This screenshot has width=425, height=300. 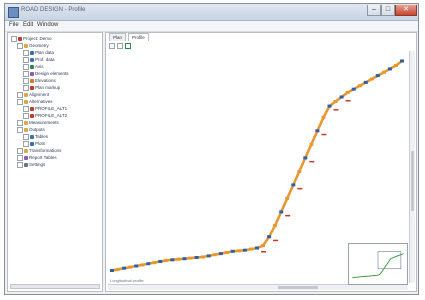 What do you see at coordinates (374, 10) in the screenshot?
I see `minimize-button: –` at bounding box center [374, 10].